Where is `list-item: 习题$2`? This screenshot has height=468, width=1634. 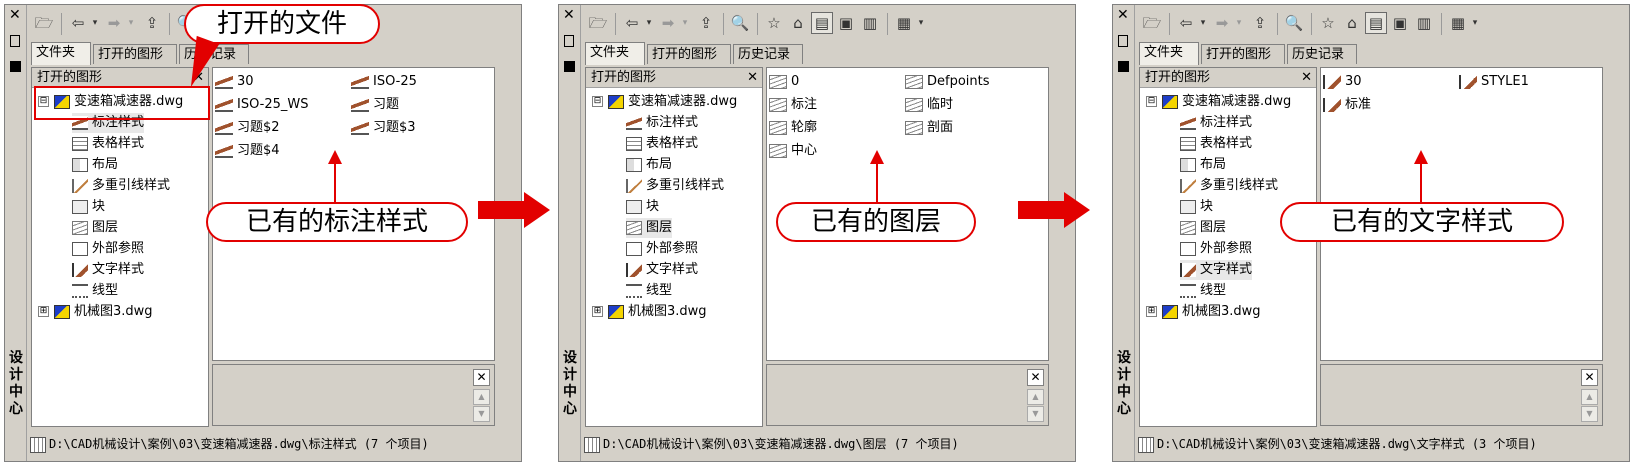
list-item: 习题$2 is located at coordinates (247, 128).